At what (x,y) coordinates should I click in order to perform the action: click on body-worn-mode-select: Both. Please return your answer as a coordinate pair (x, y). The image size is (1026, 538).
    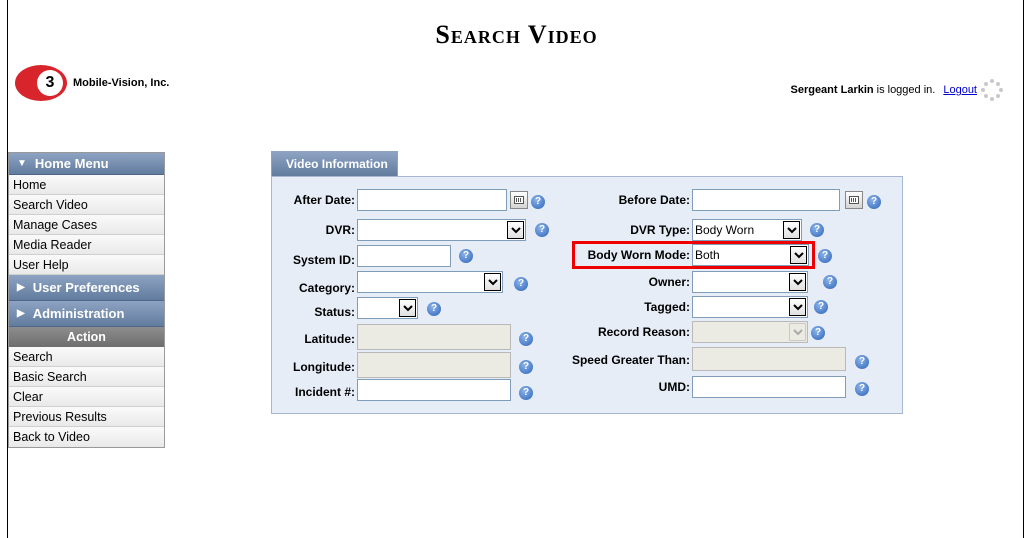
    Looking at the image, I should click on (750, 255).